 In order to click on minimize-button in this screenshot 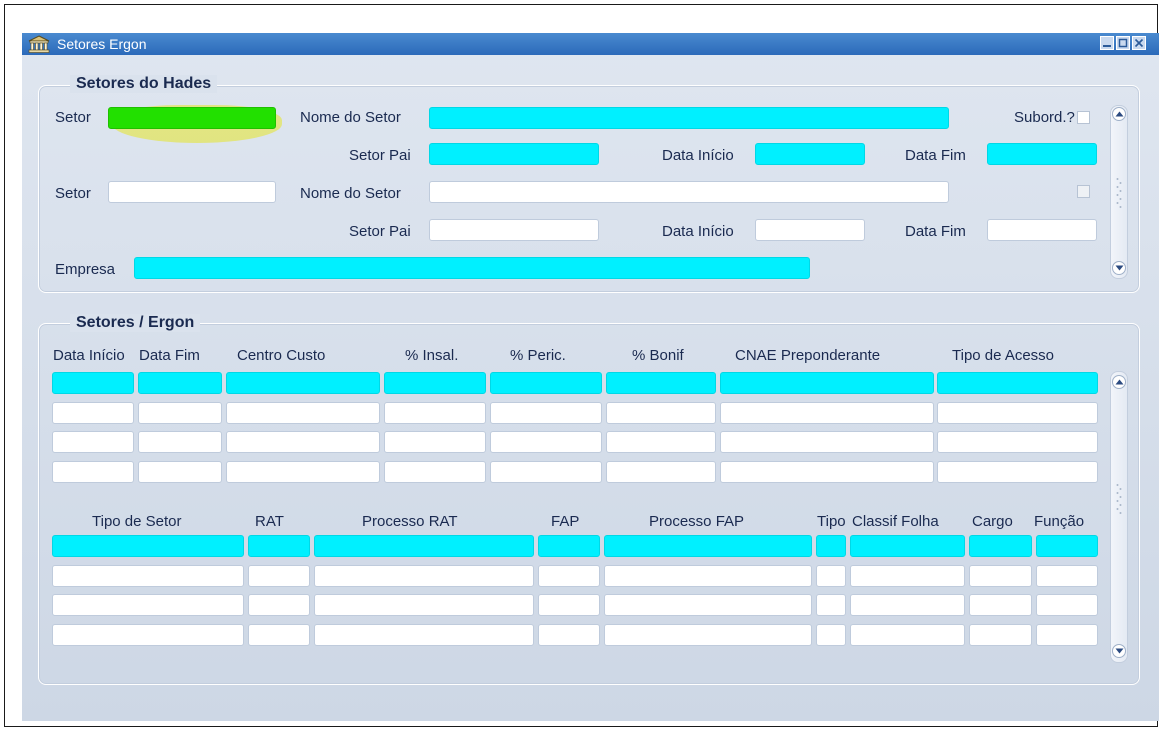, I will do `click(1107, 43)`.